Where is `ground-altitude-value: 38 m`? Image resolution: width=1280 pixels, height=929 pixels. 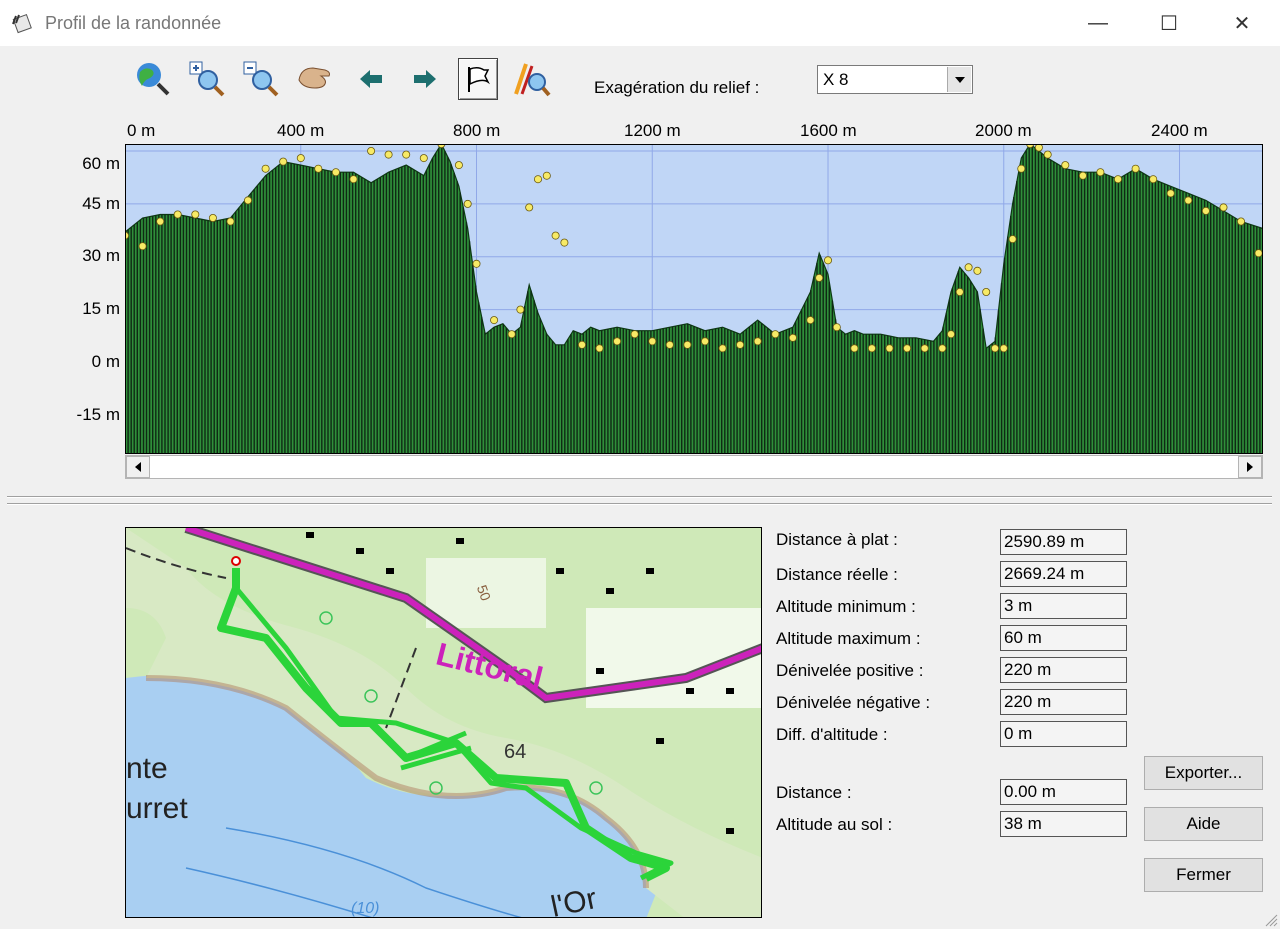
ground-altitude-value: 38 m is located at coordinates (1063, 824).